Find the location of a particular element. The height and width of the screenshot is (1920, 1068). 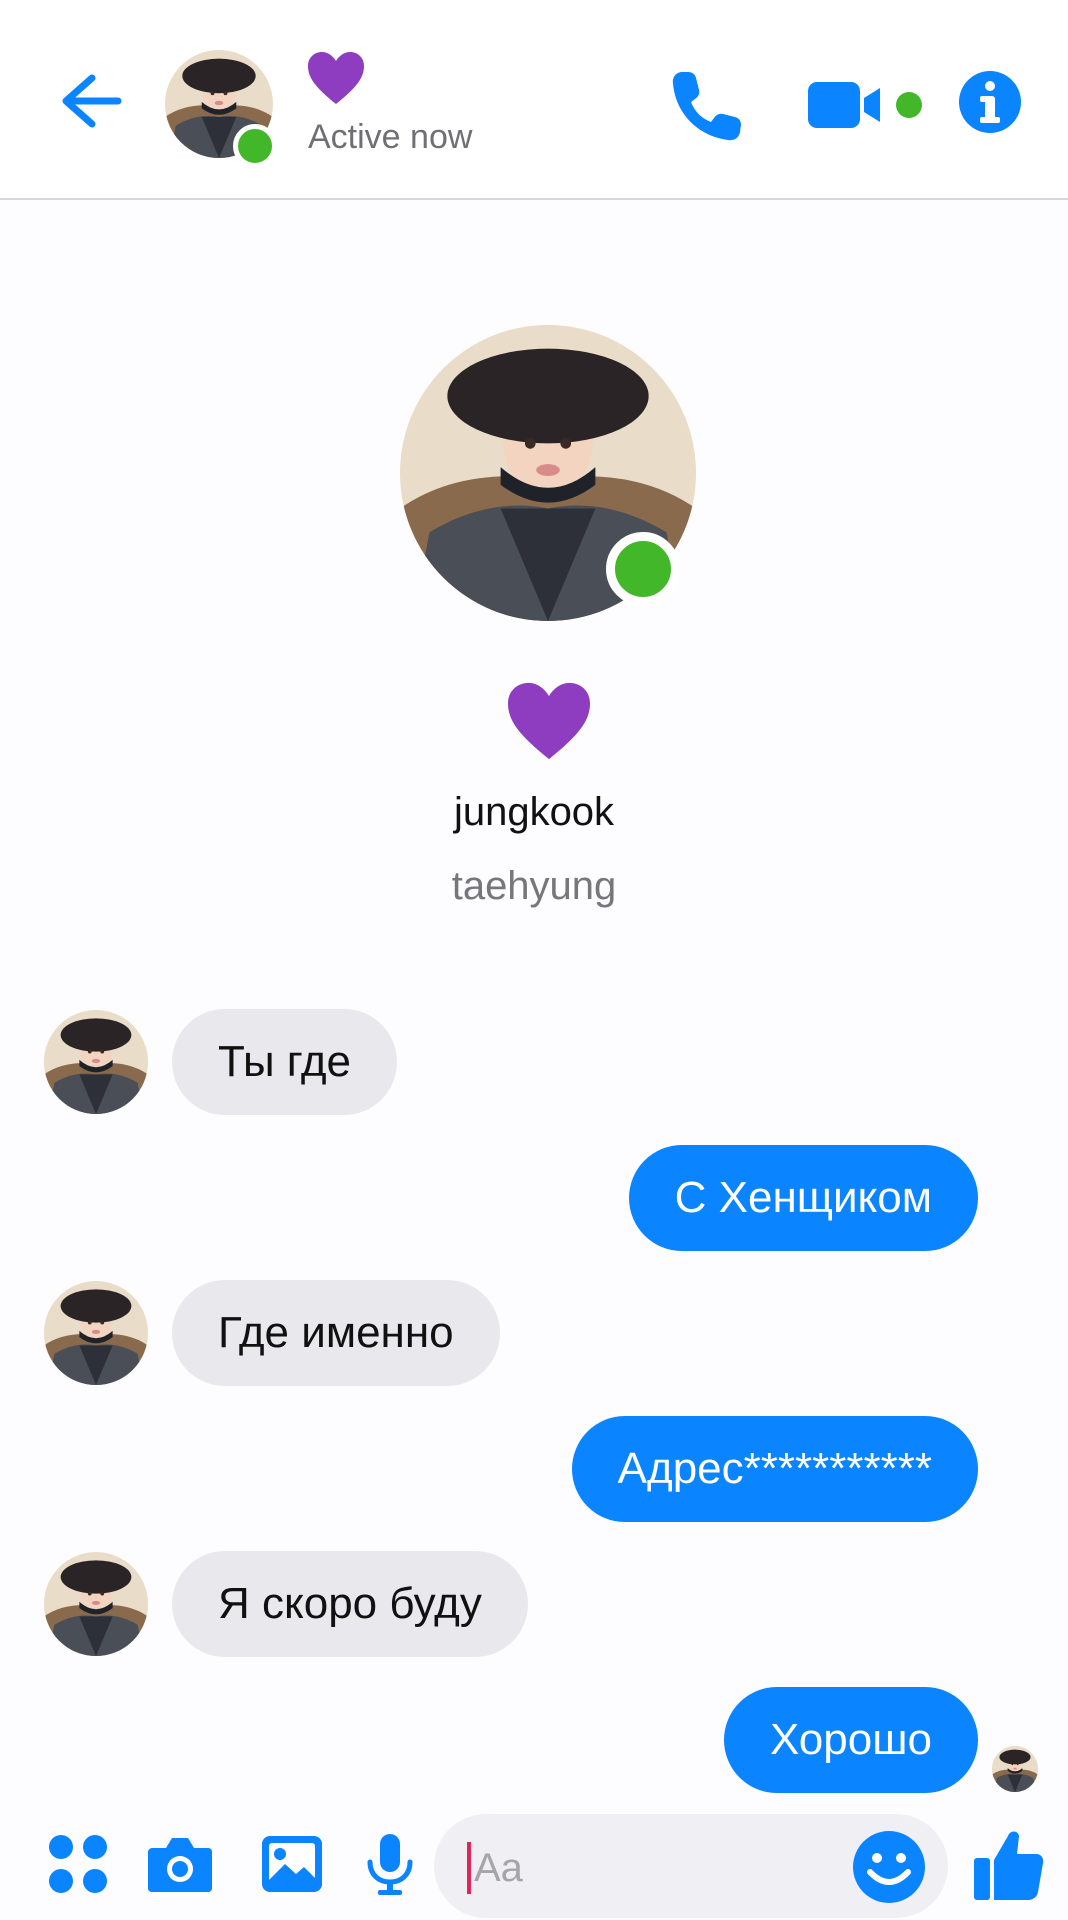

profile-name: jungkook is located at coordinates (534, 812).